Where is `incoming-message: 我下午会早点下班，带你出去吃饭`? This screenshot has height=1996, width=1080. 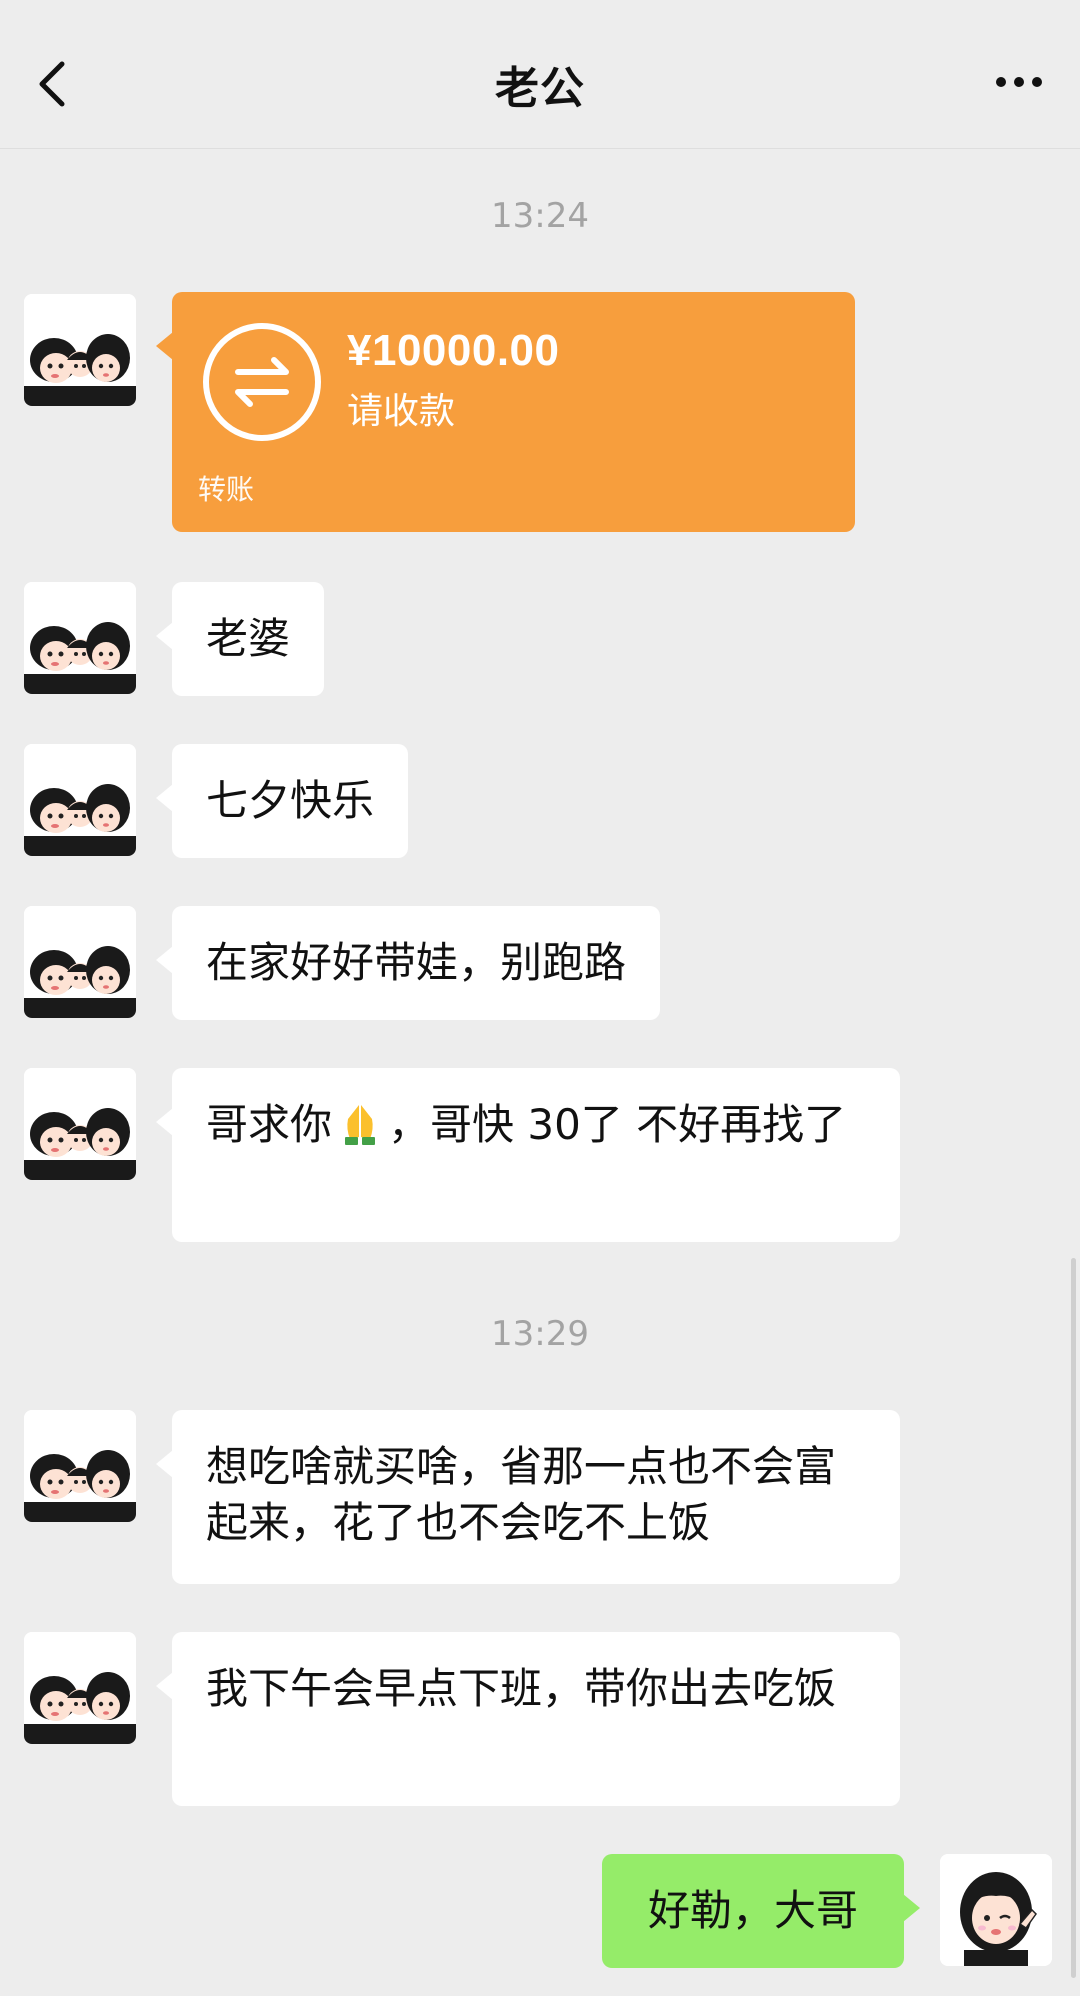
incoming-message: 我下午会早点下班，带你出去吃饭 is located at coordinates (528, 1719).